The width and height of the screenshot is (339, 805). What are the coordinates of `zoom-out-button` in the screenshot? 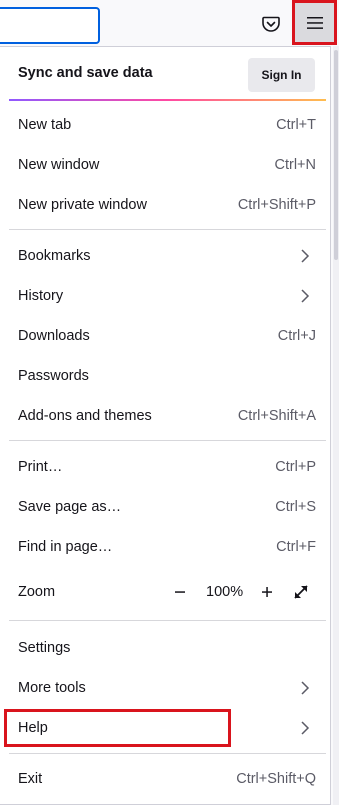 It's located at (180, 592).